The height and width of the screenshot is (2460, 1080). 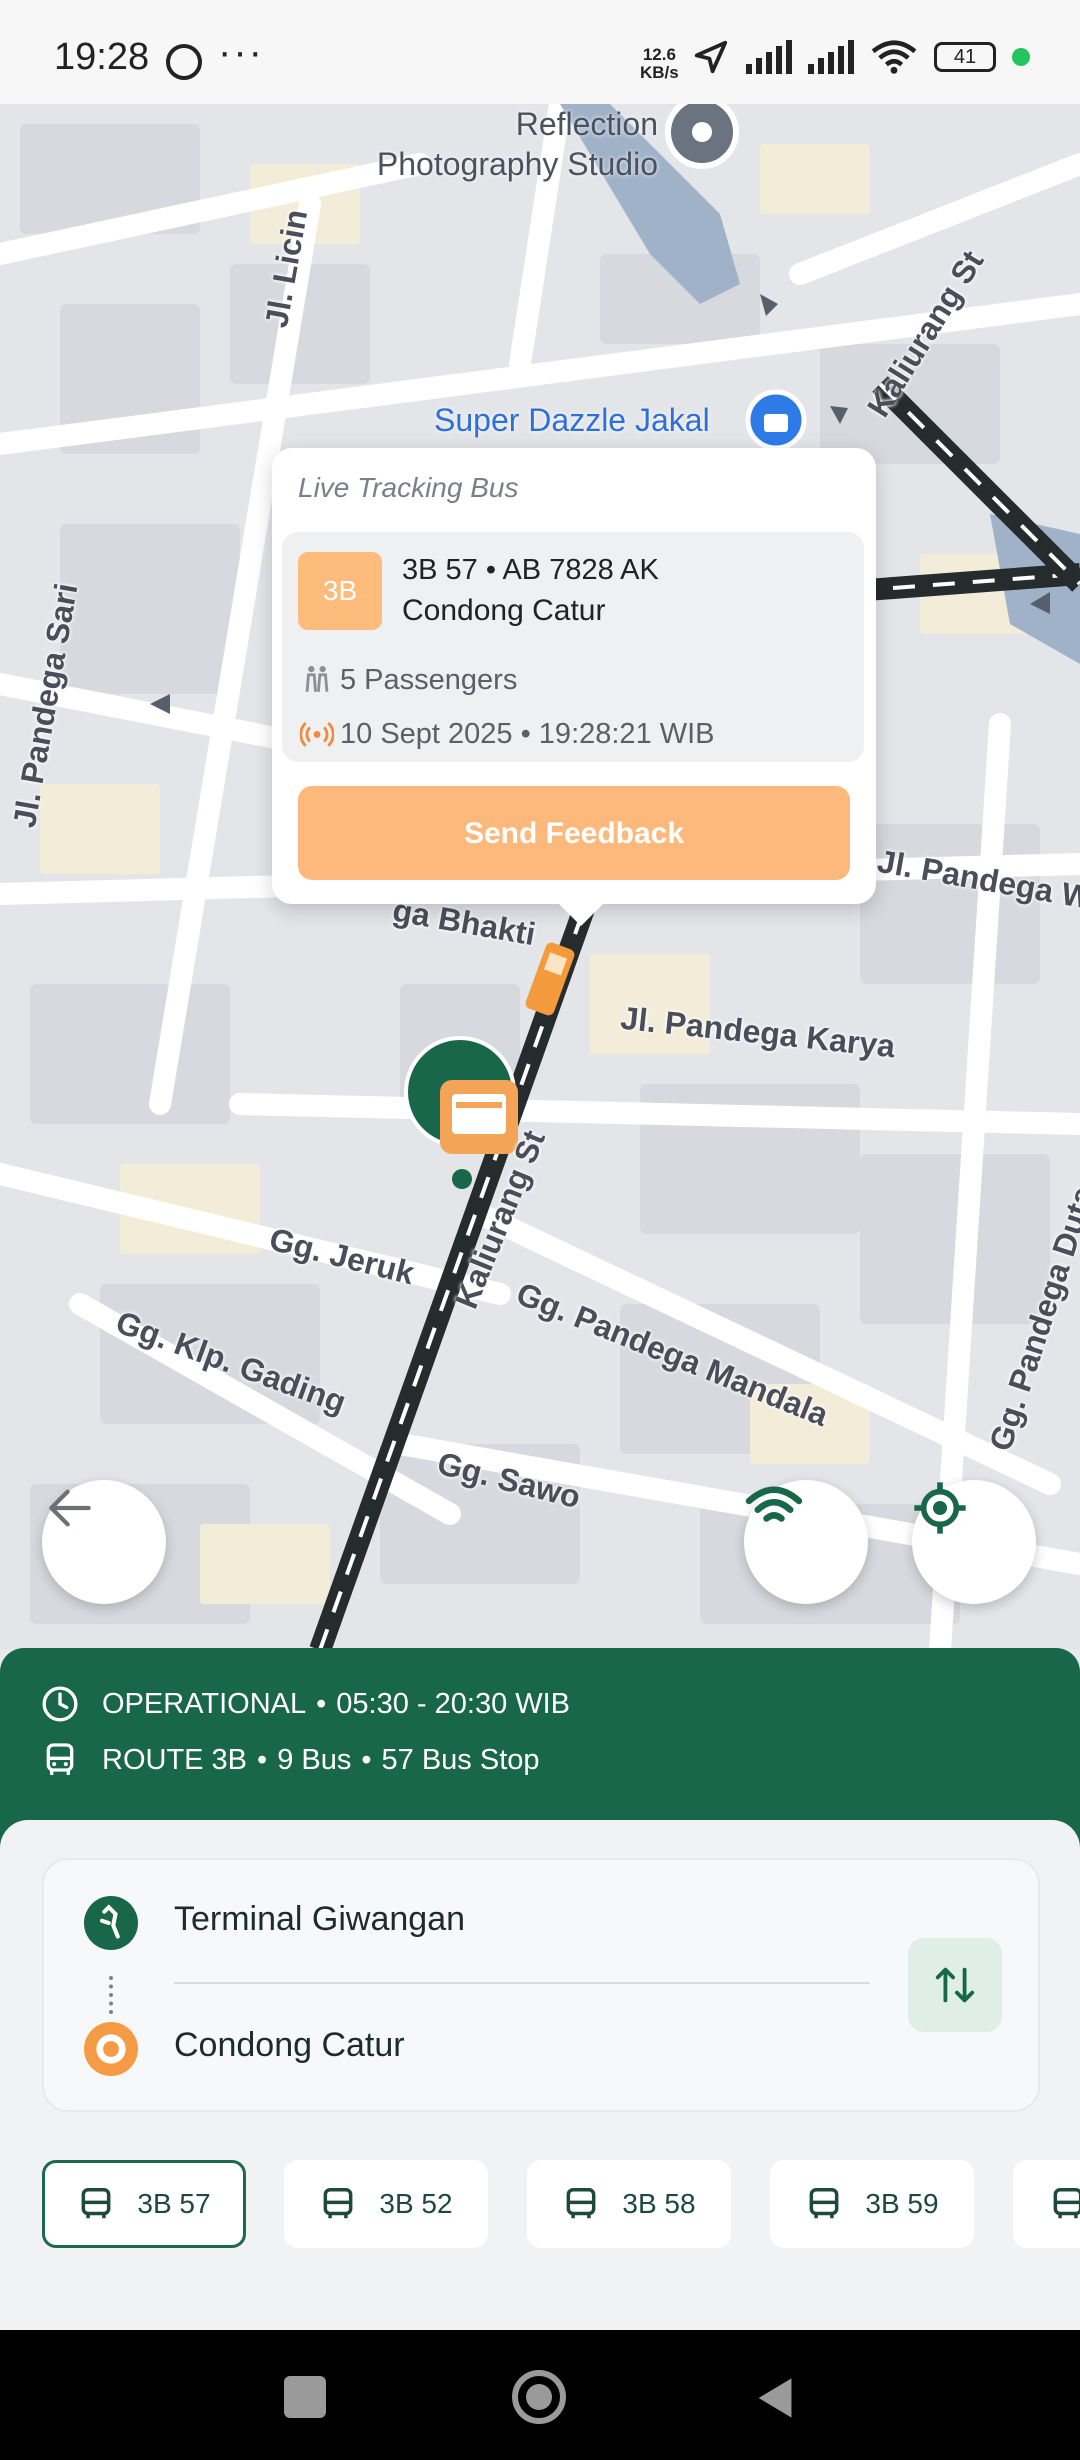 I want to click on live-signal-button, so click(x=806, y=1542).